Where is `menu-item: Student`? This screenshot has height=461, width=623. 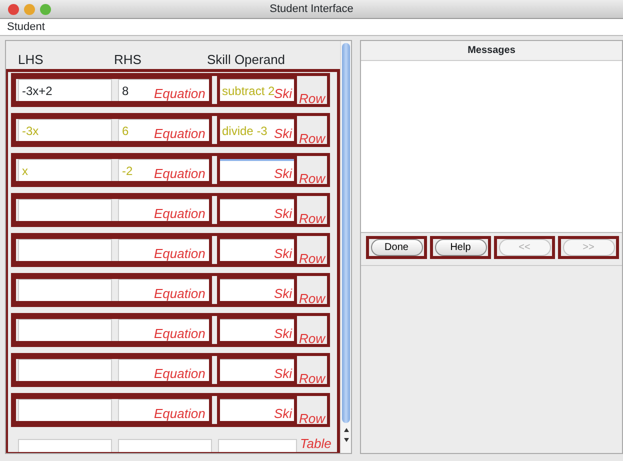 menu-item: Student is located at coordinates (26, 27).